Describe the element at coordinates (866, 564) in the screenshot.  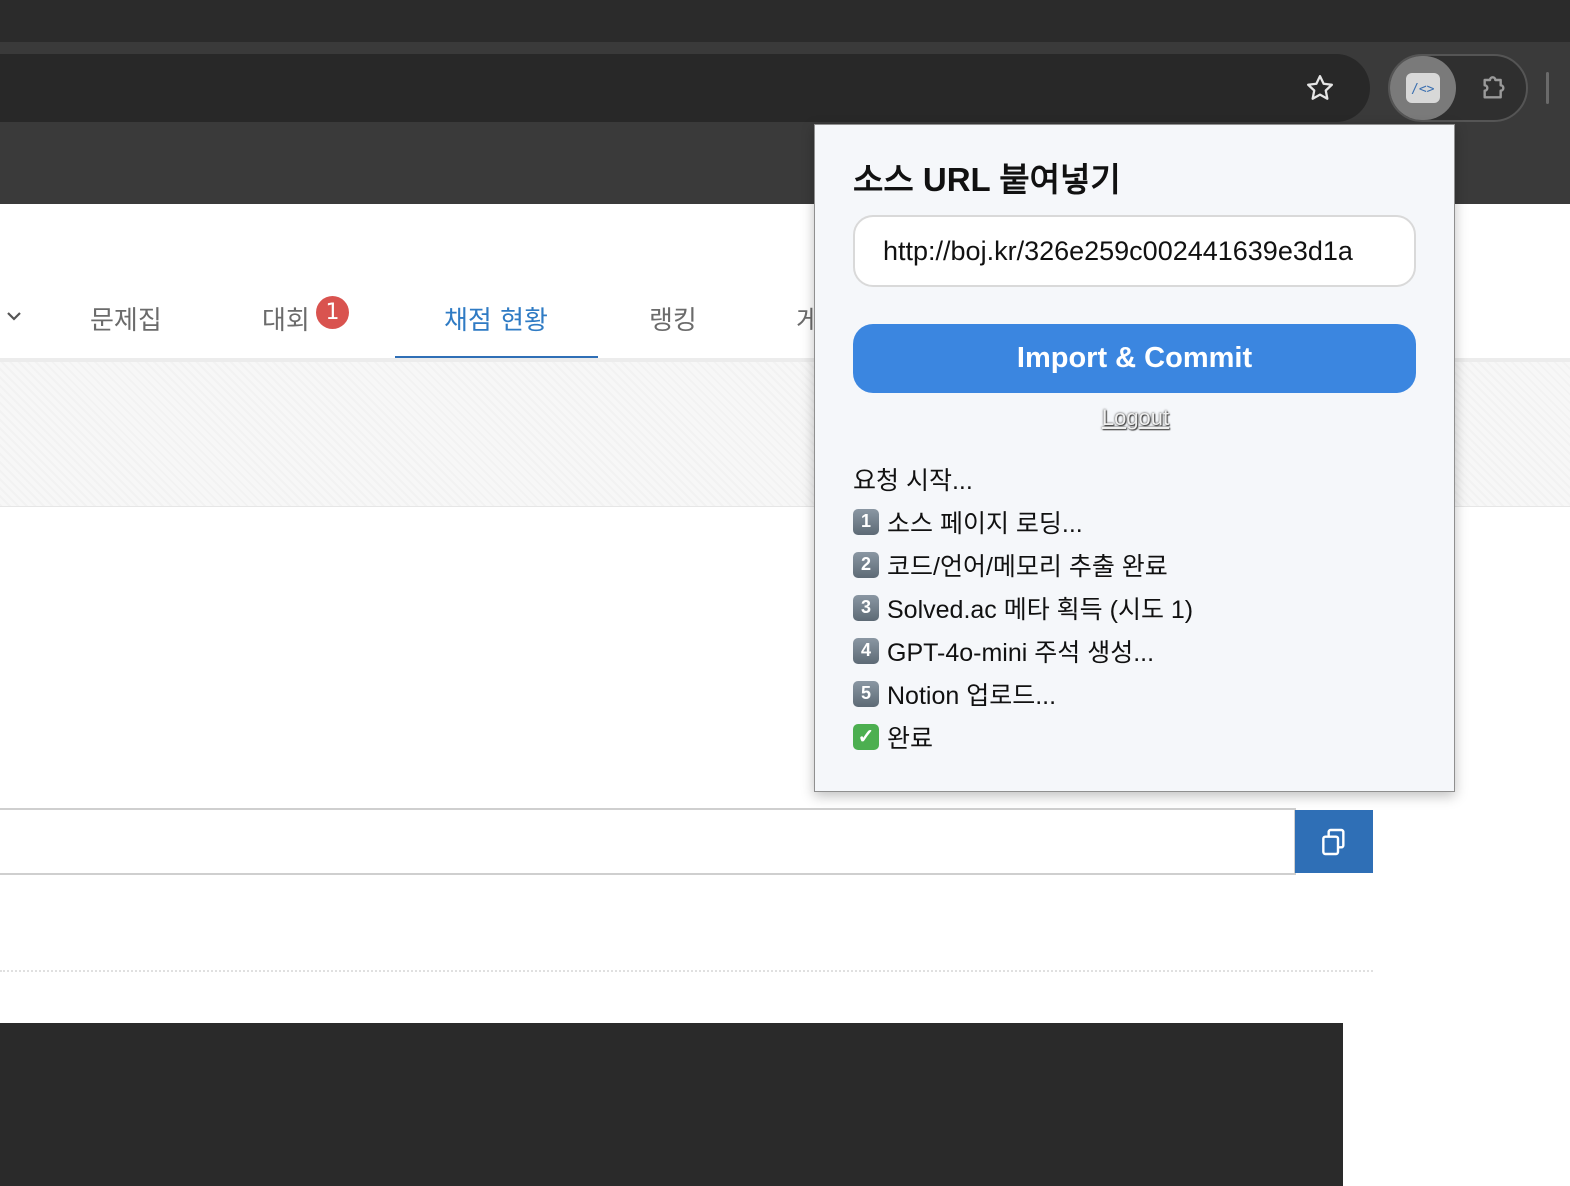
I see `keycap-2-icon: 2` at that location.